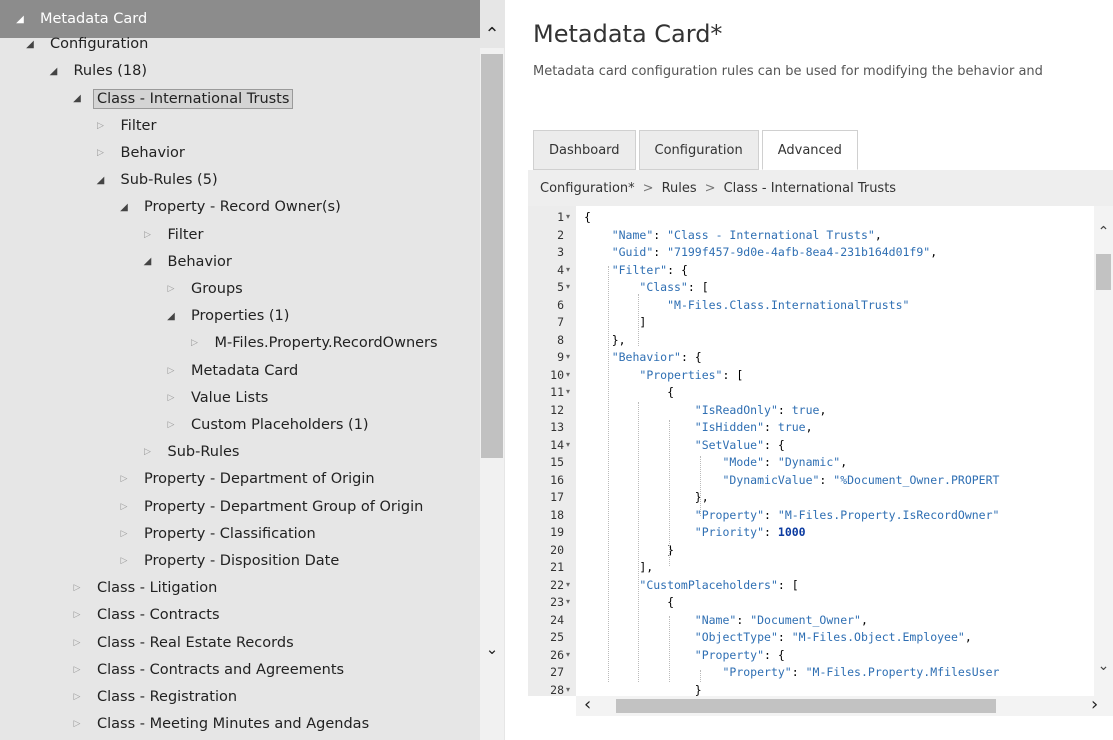 The height and width of the screenshot is (740, 1113). What do you see at coordinates (147, 99) in the screenshot?
I see `tree-node: ◢ Class - International Trusts` at bounding box center [147, 99].